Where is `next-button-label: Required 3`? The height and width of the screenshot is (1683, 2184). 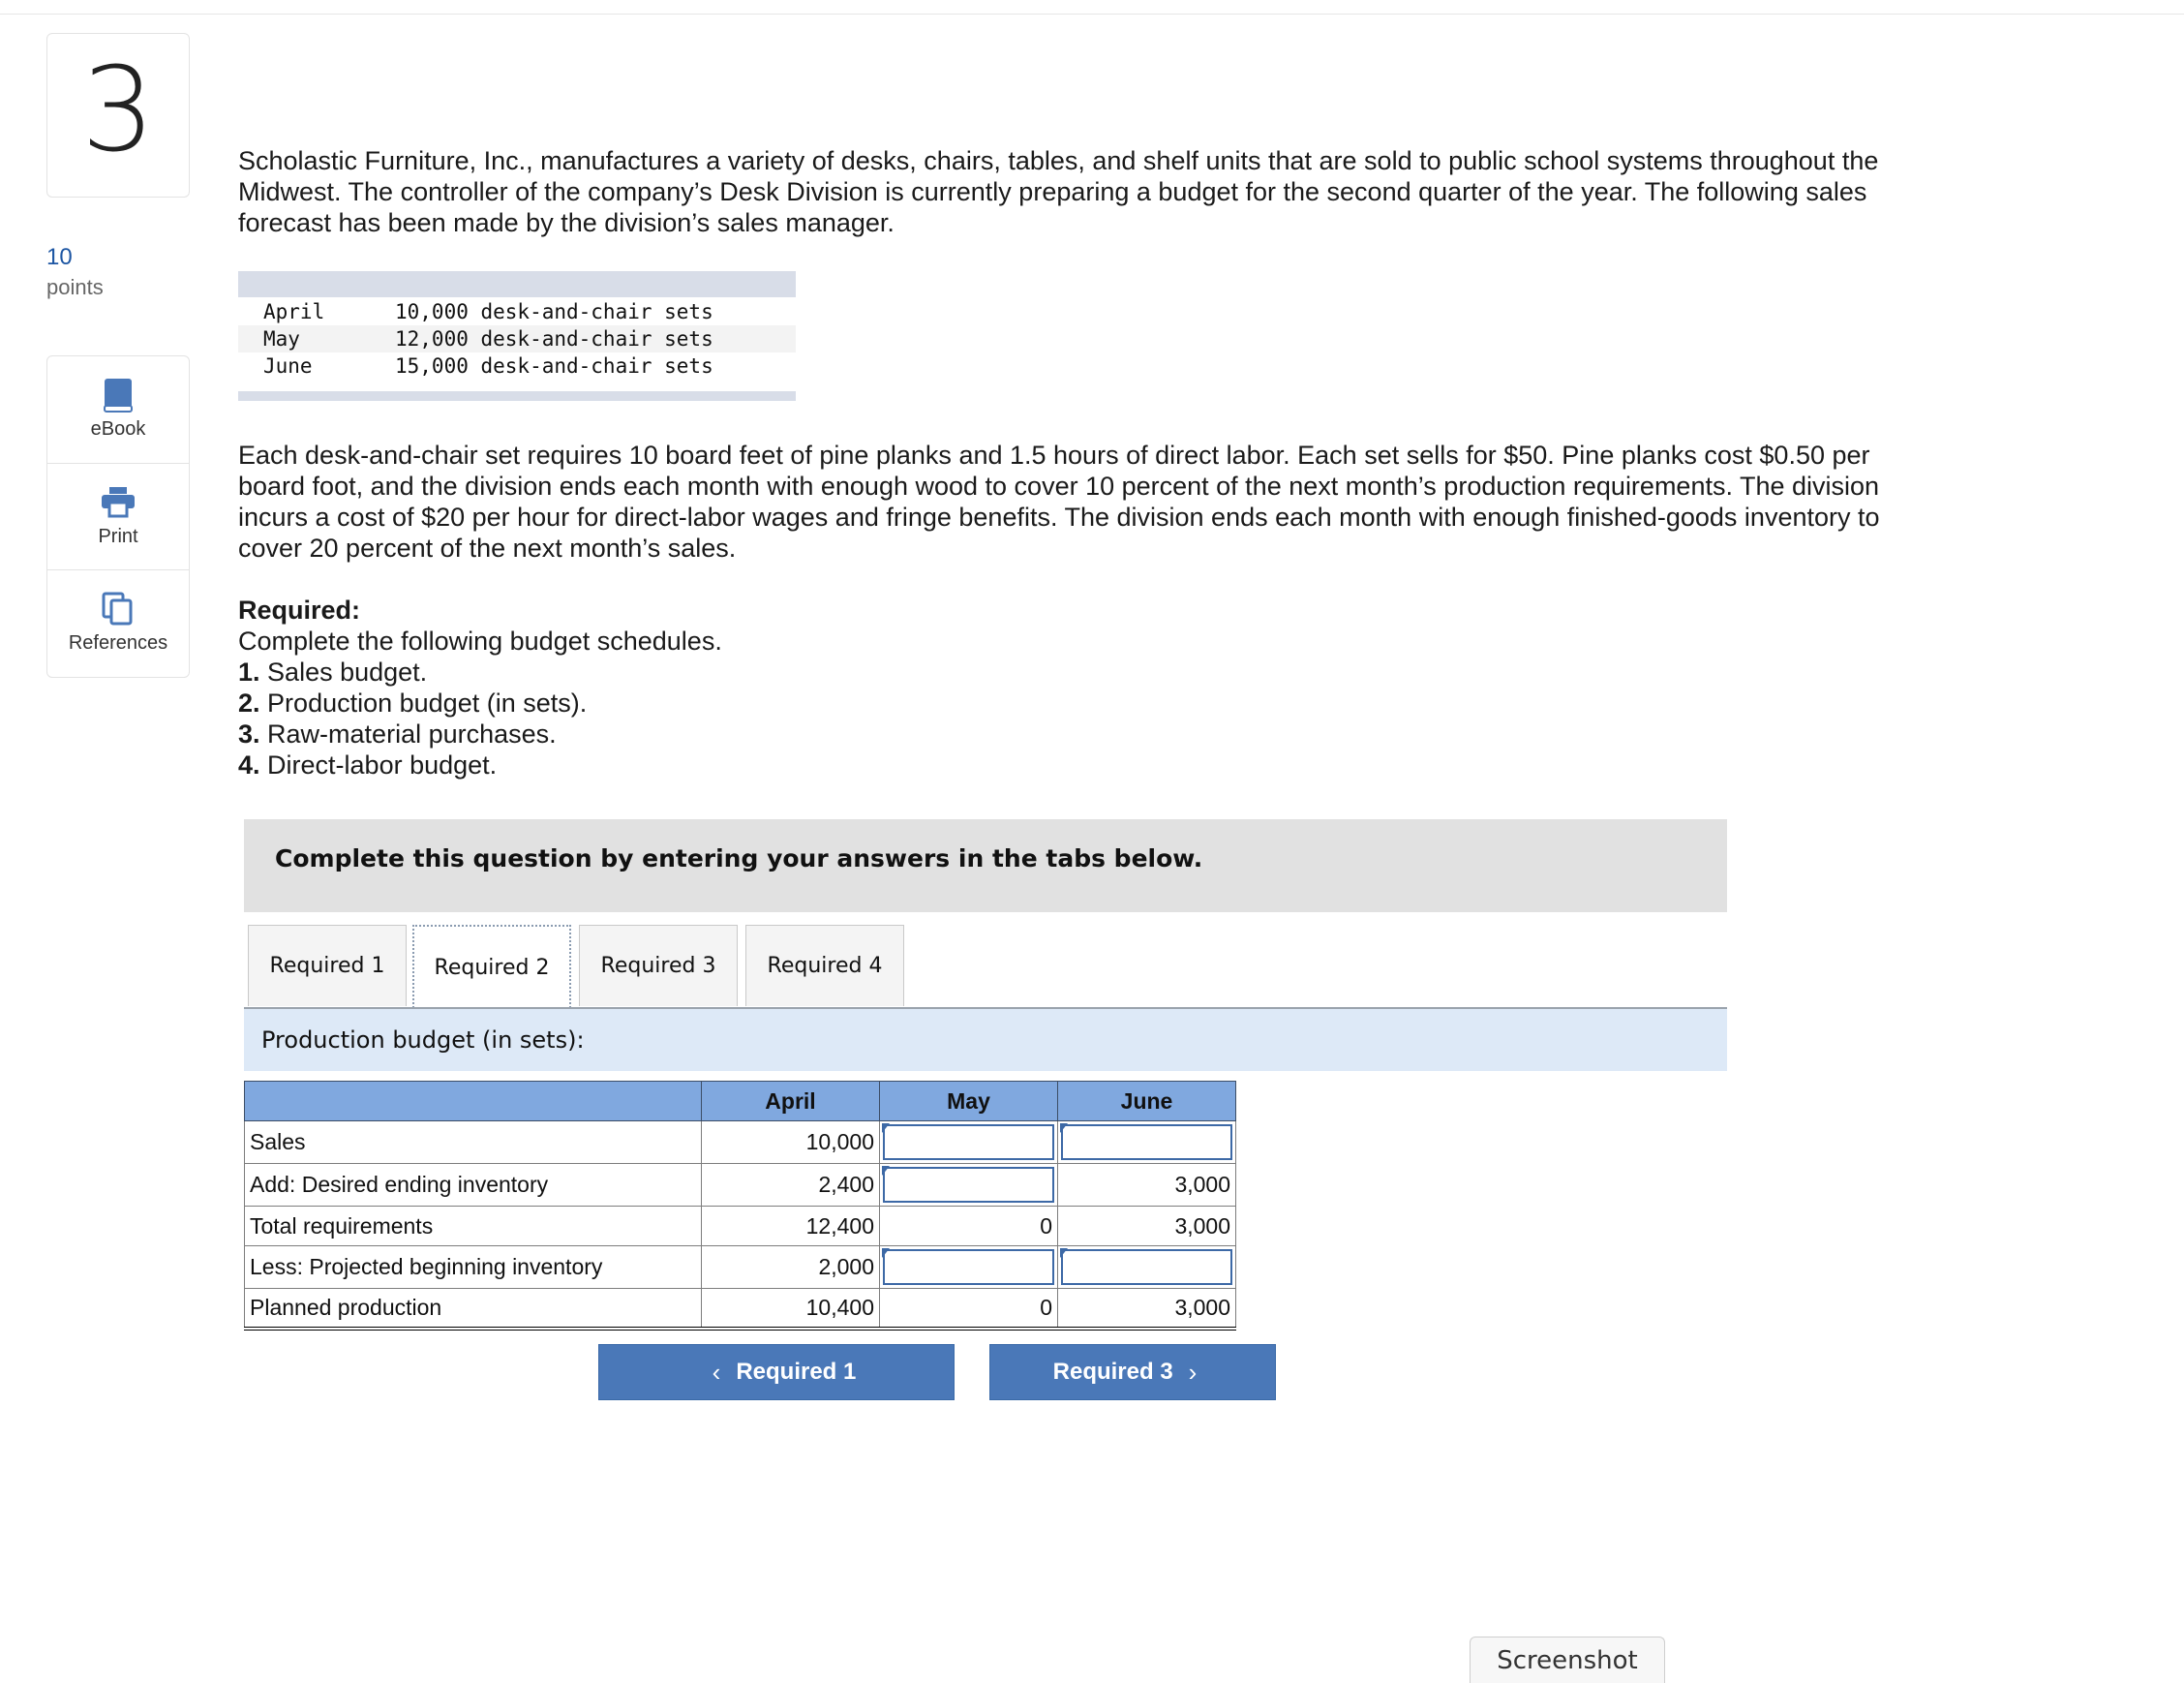 next-button-label: Required 3 is located at coordinates (1113, 1372).